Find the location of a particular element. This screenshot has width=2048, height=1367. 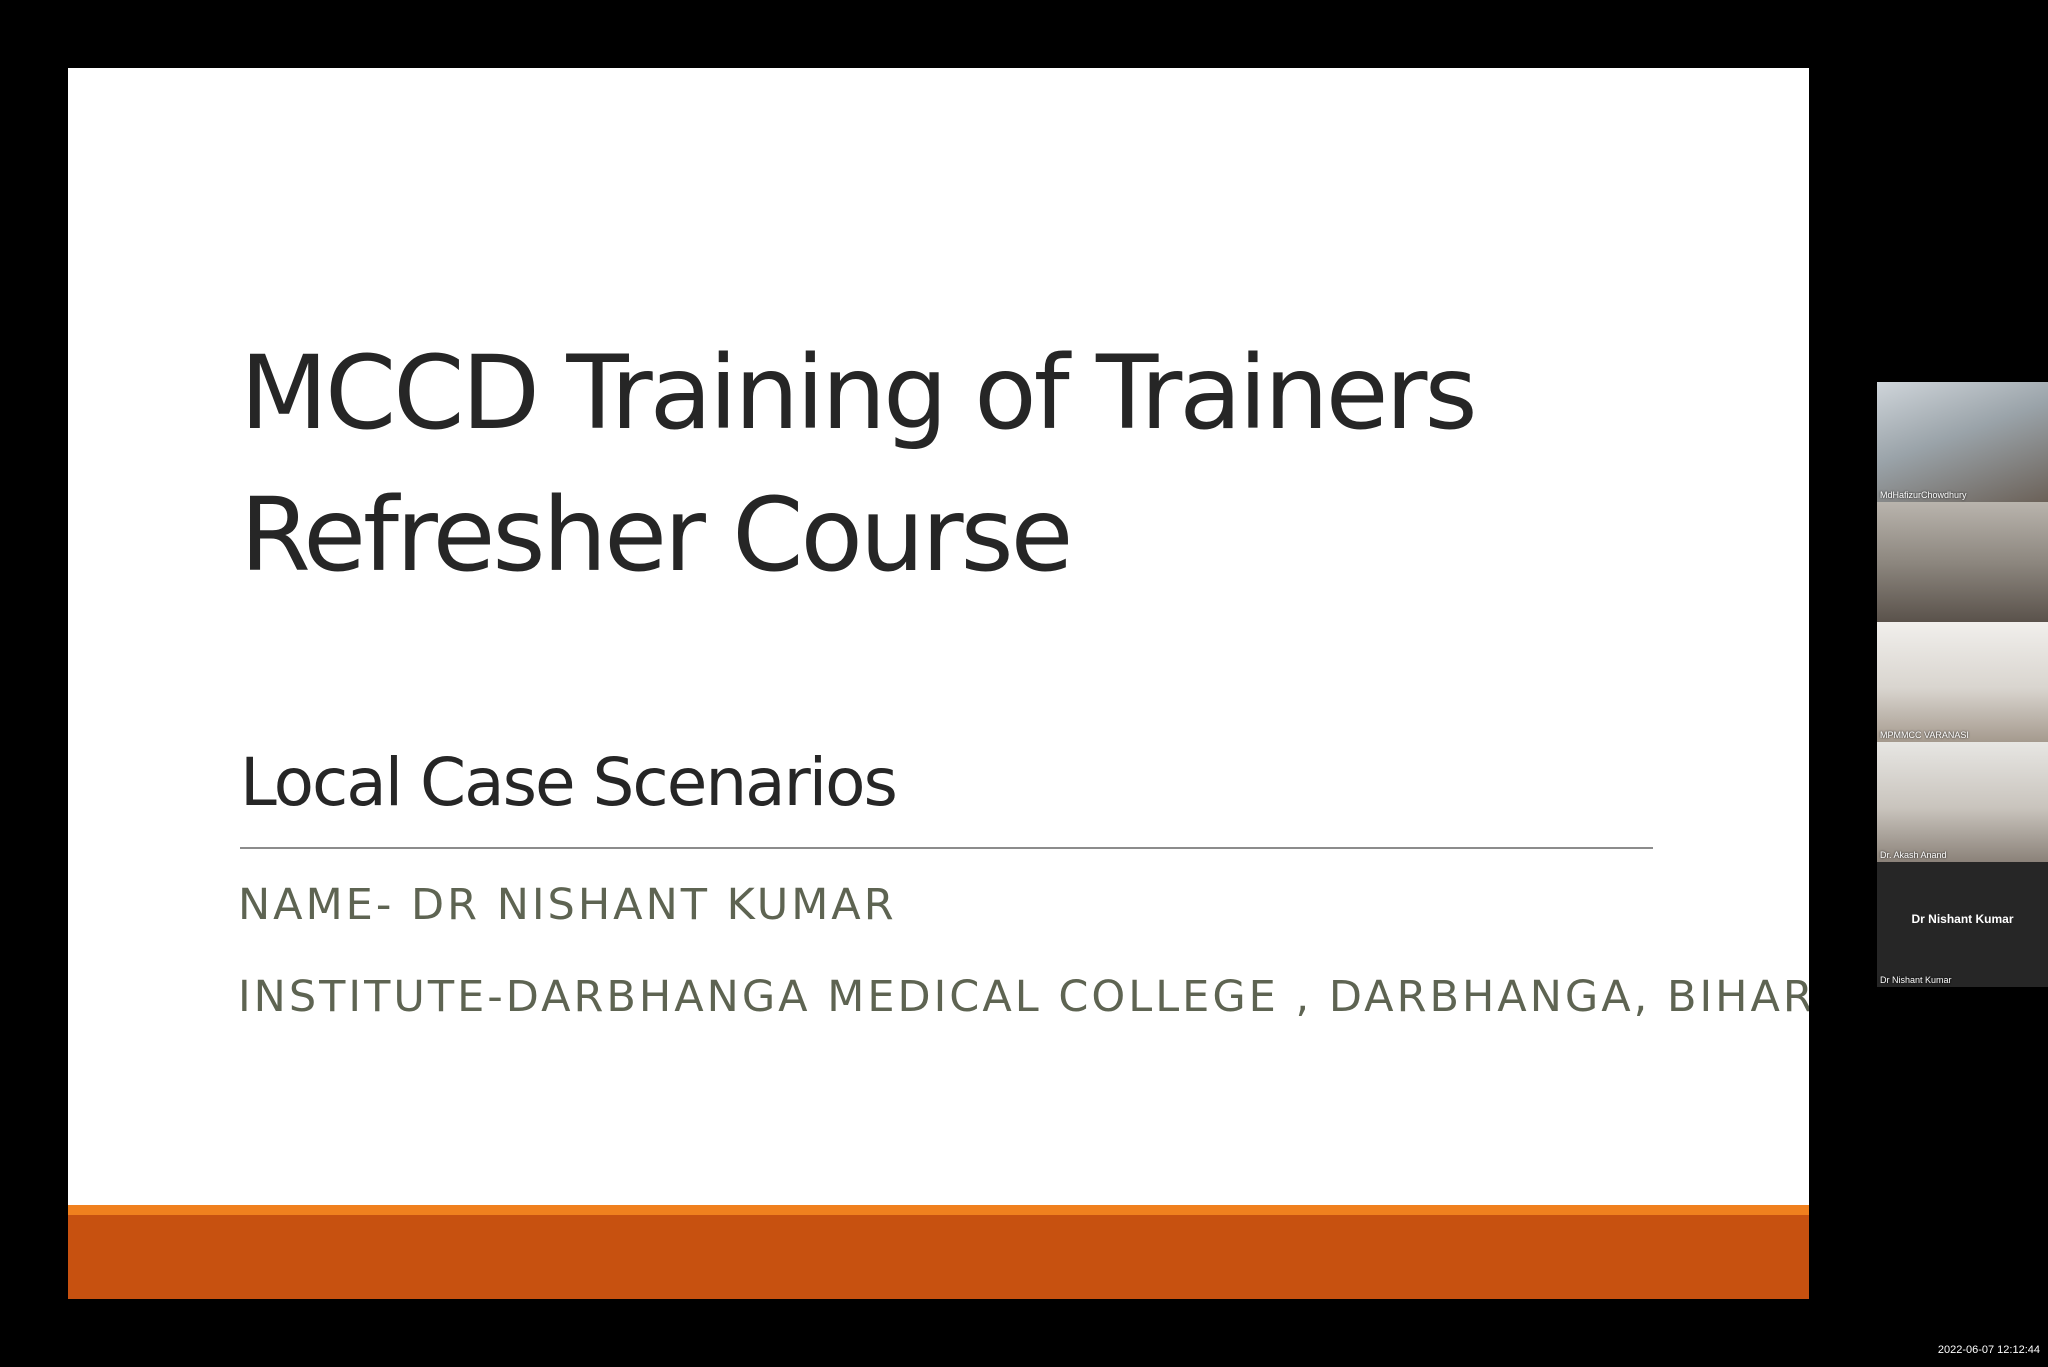

participant-name: Dr. Akash Anand is located at coordinates (1913, 855).